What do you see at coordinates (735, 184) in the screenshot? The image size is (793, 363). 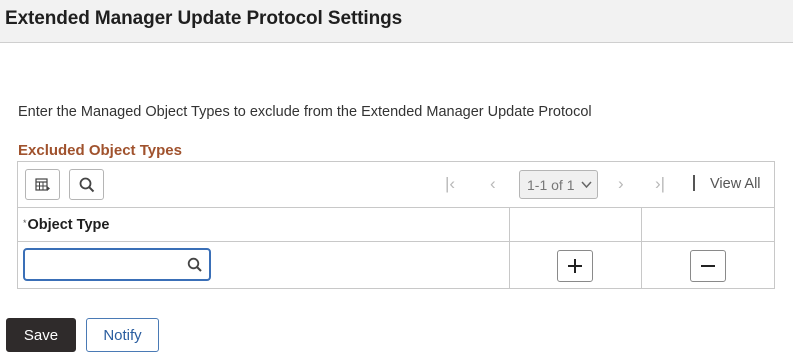 I see `view-all-link: View All` at bounding box center [735, 184].